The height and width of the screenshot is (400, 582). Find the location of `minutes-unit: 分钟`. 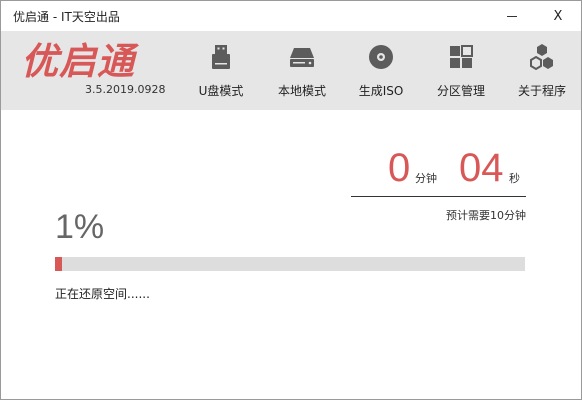

minutes-unit: 分钟 is located at coordinates (426, 178).